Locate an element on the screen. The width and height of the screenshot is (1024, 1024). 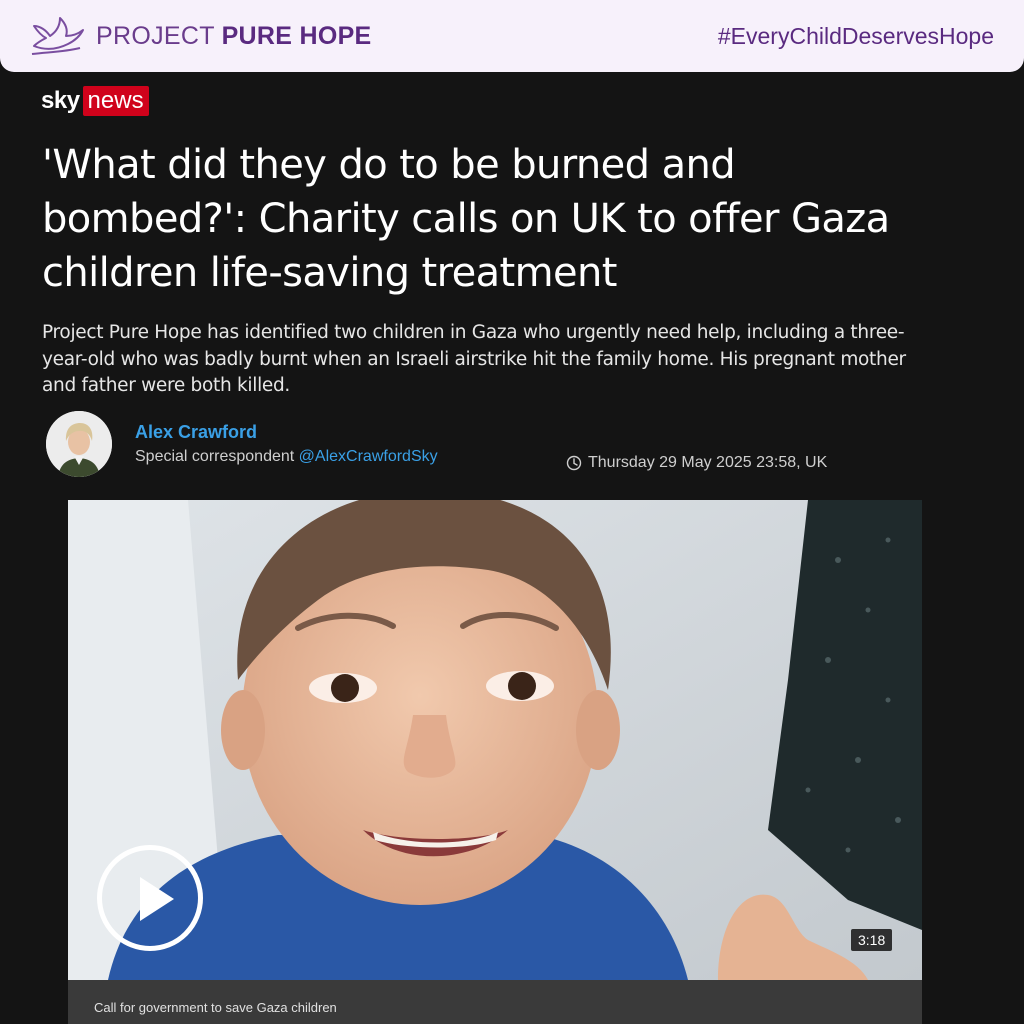
play-button is located at coordinates (150, 898).